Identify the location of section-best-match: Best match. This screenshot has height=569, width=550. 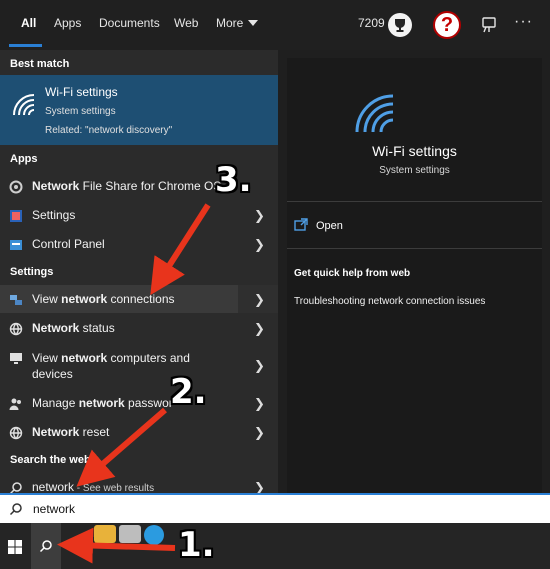
(40, 64).